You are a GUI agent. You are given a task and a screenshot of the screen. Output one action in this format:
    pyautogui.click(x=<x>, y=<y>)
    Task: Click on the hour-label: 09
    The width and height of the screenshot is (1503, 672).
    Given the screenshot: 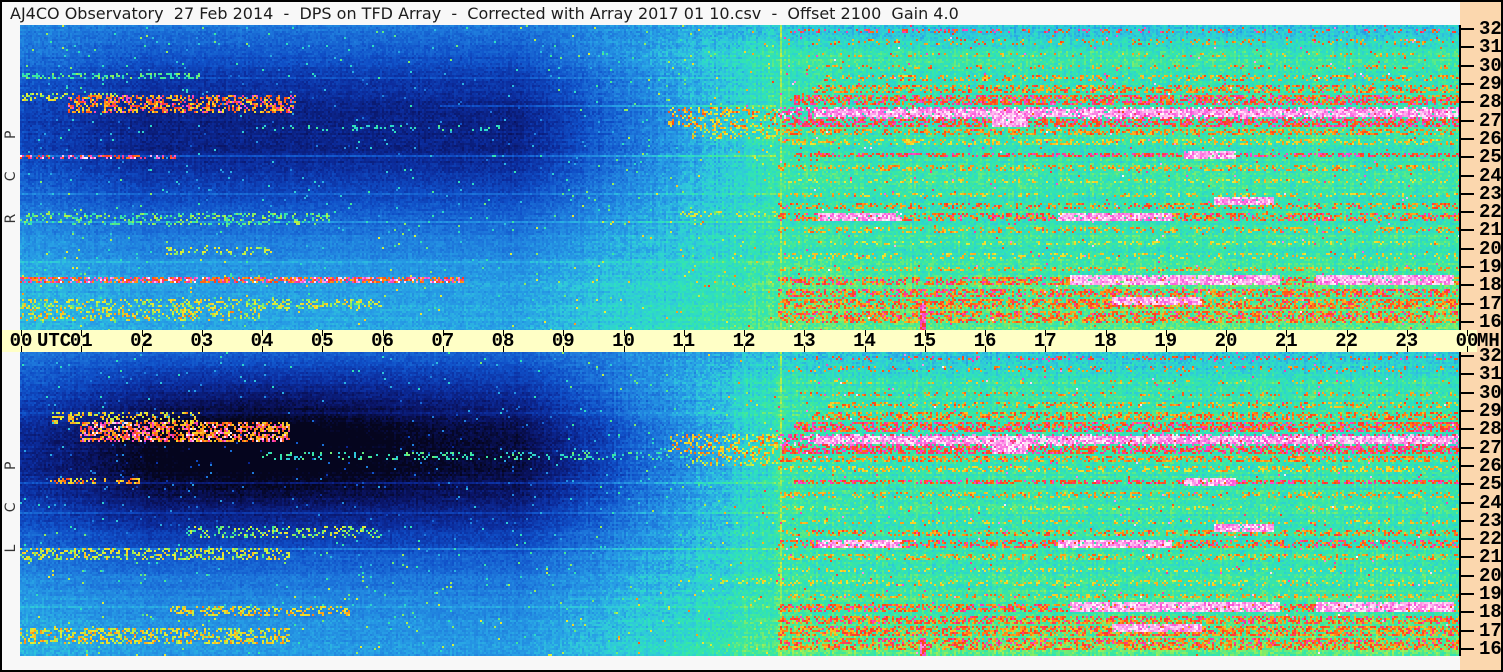 What is the action you would take?
    pyautogui.click(x=563, y=341)
    